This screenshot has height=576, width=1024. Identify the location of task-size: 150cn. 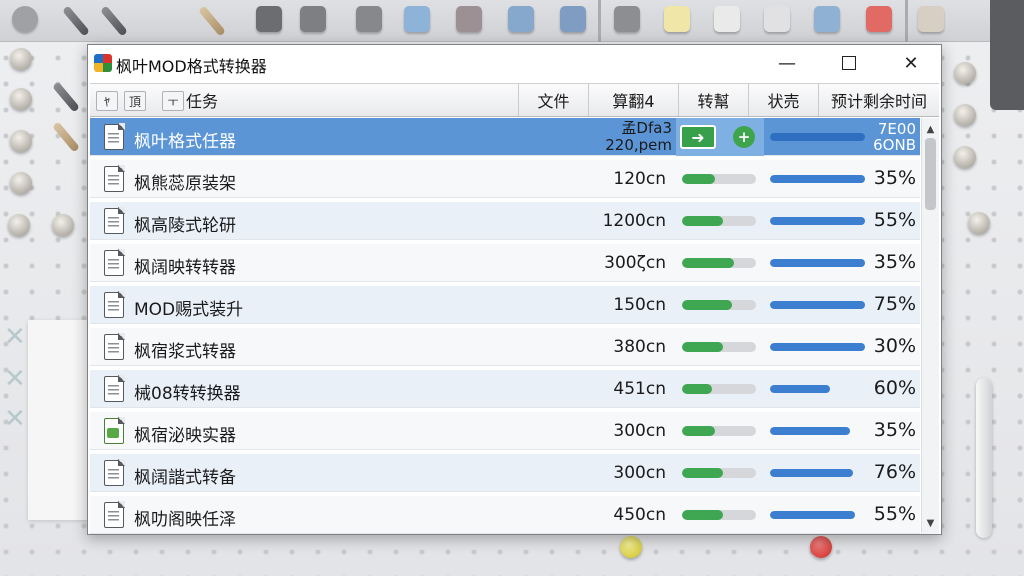
(639, 305).